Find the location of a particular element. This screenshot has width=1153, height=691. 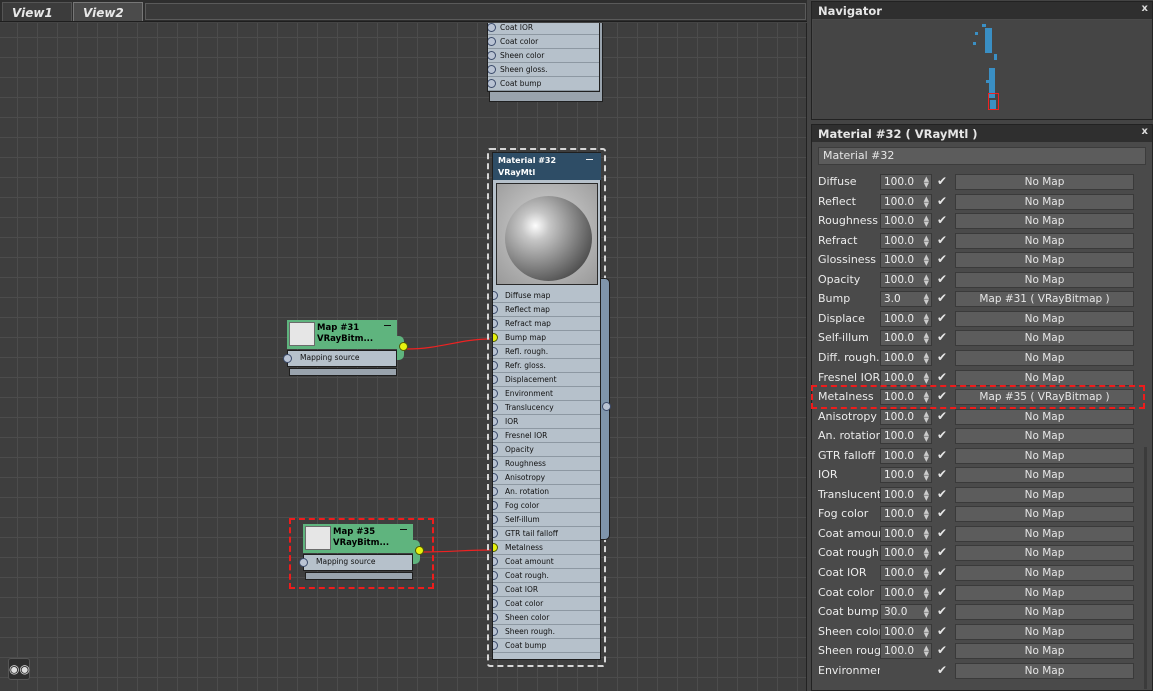

navigator-view-rect is located at coordinates (993, 101).